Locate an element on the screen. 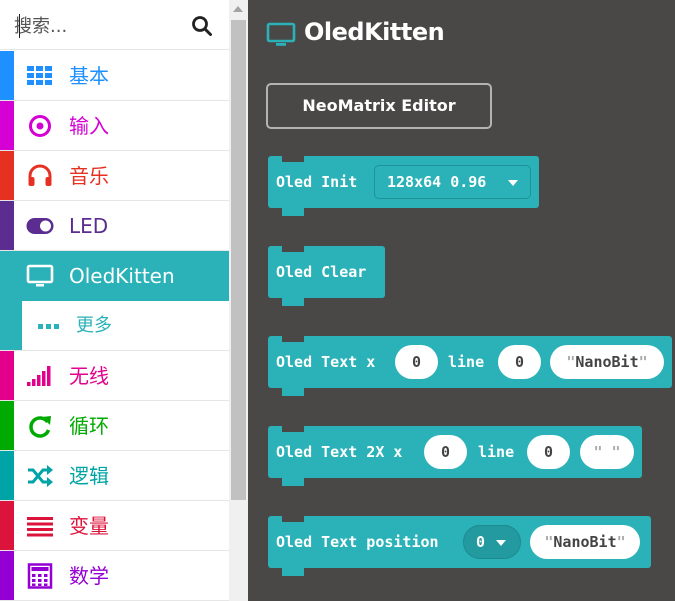  category-basic: 基本 is located at coordinates (114, 76).